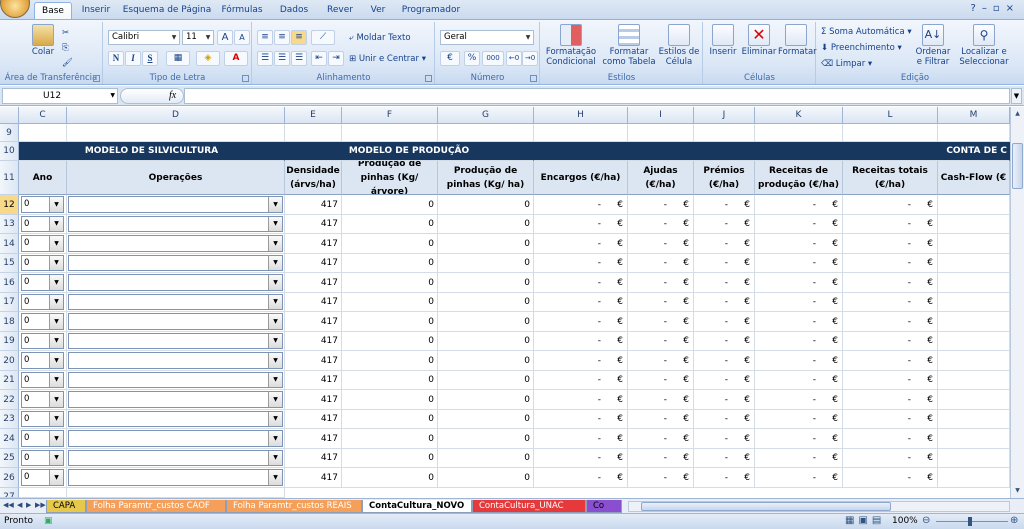 The image size is (1024, 529). What do you see at coordinates (390, 115) in the screenshot?
I see `column-header-f: F` at bounding box center [390, 115].